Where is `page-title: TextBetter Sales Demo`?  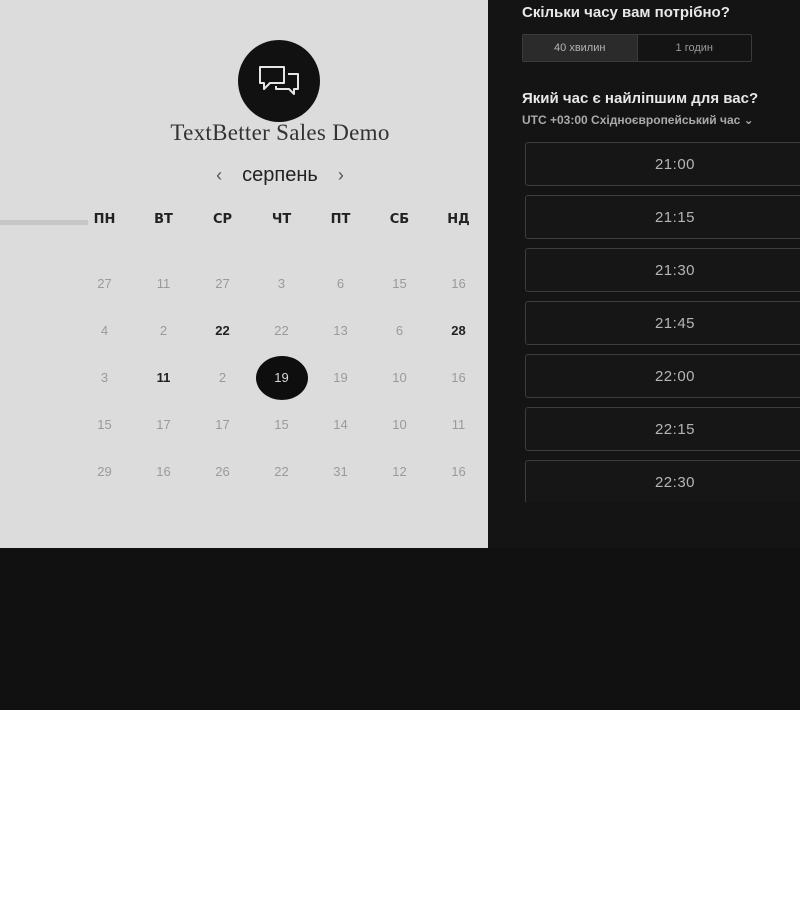 page-title: TextBetter Sales Demo is located at coordinates (280, 132).